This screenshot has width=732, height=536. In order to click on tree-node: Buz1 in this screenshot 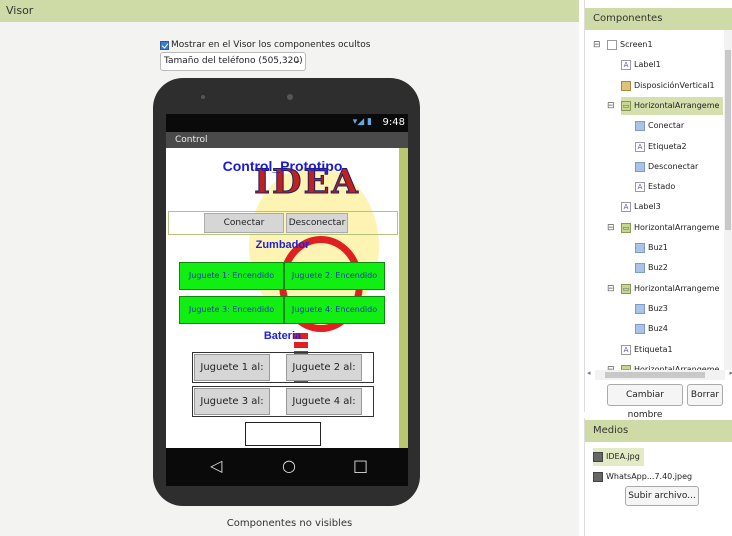, I will do `click(651, 248)`.